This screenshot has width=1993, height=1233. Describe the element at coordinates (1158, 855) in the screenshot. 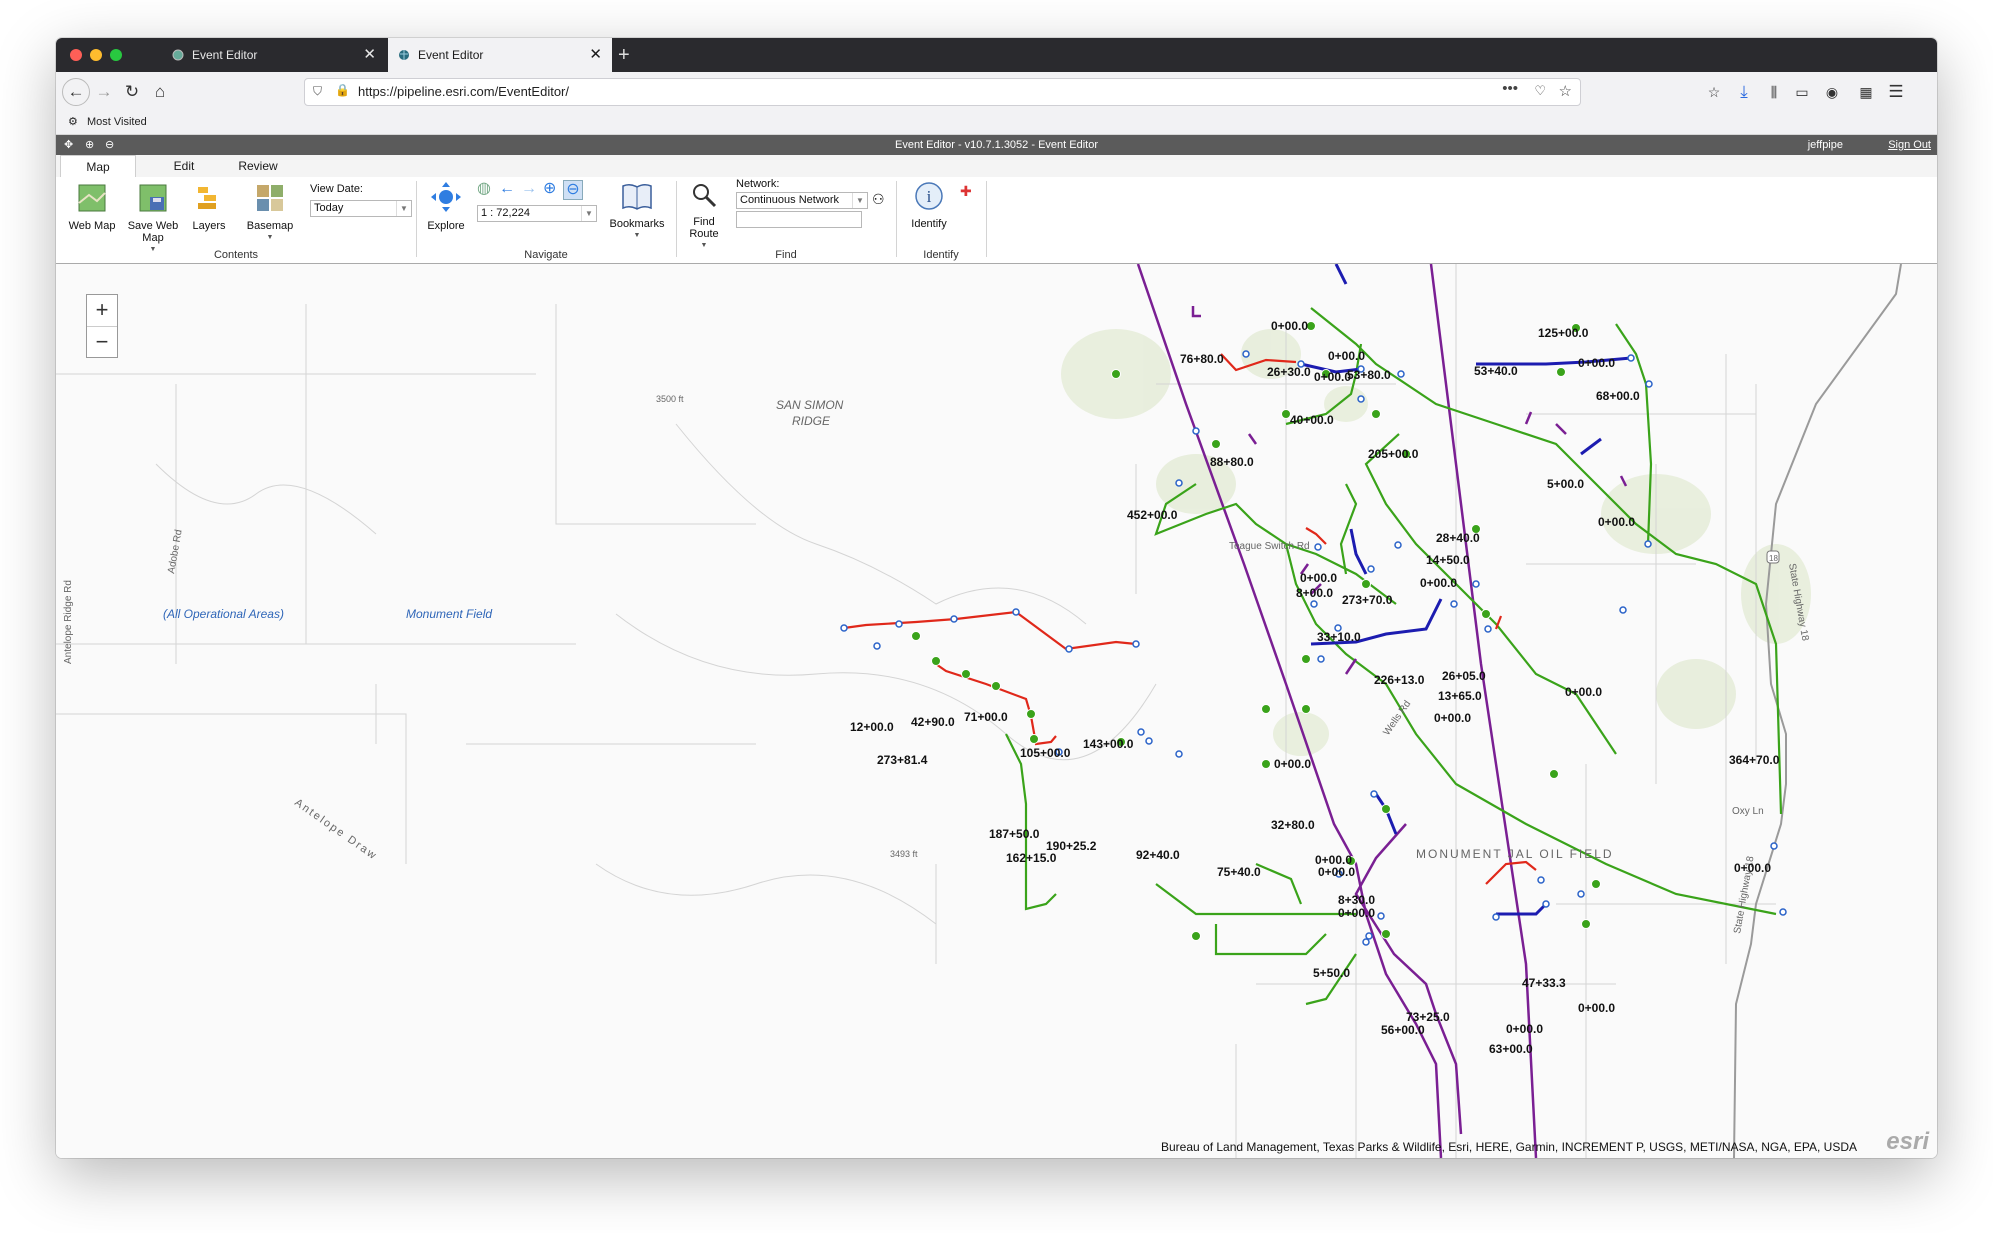

I see `station-label: 92+40.0` at that location.